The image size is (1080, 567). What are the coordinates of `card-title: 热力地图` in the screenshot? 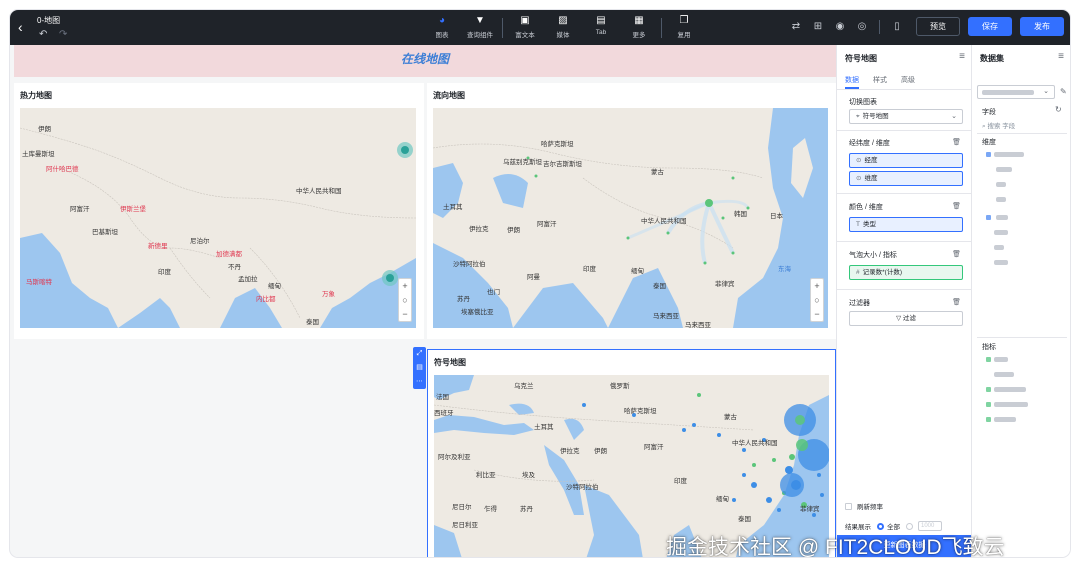 It's located at (36, 95).